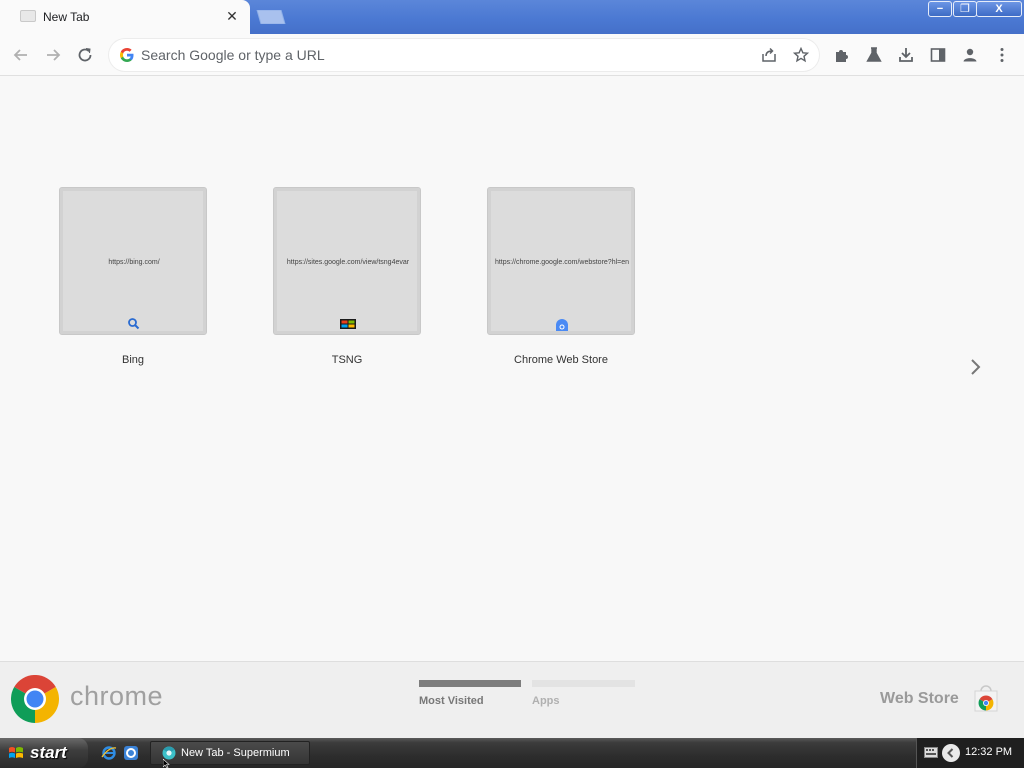 The width and height of the screenshot is (1024, 768). I want to click on downloads-icon, so click(906, 55).